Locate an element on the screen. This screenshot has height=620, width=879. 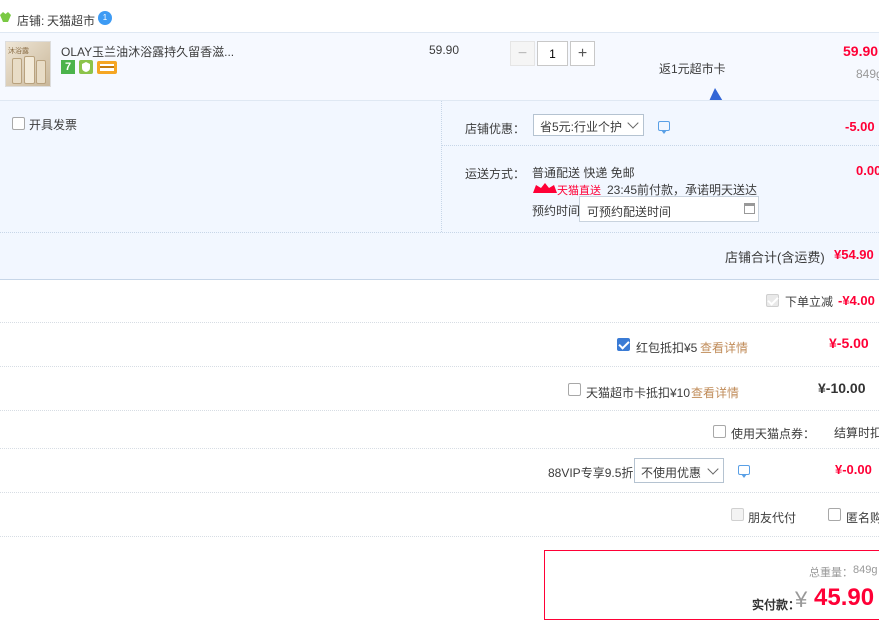
reserve-time-input: 可预约配送时间 is located at coordinates (669, 209).